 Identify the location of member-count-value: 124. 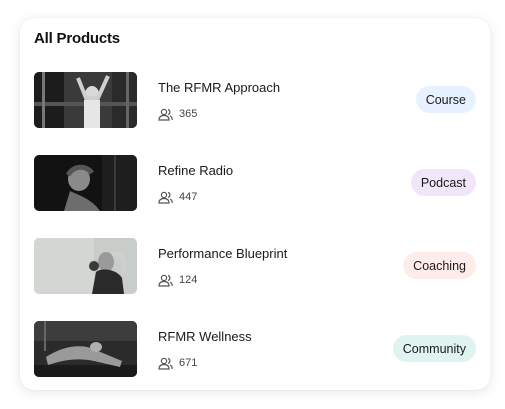
(188, 280).